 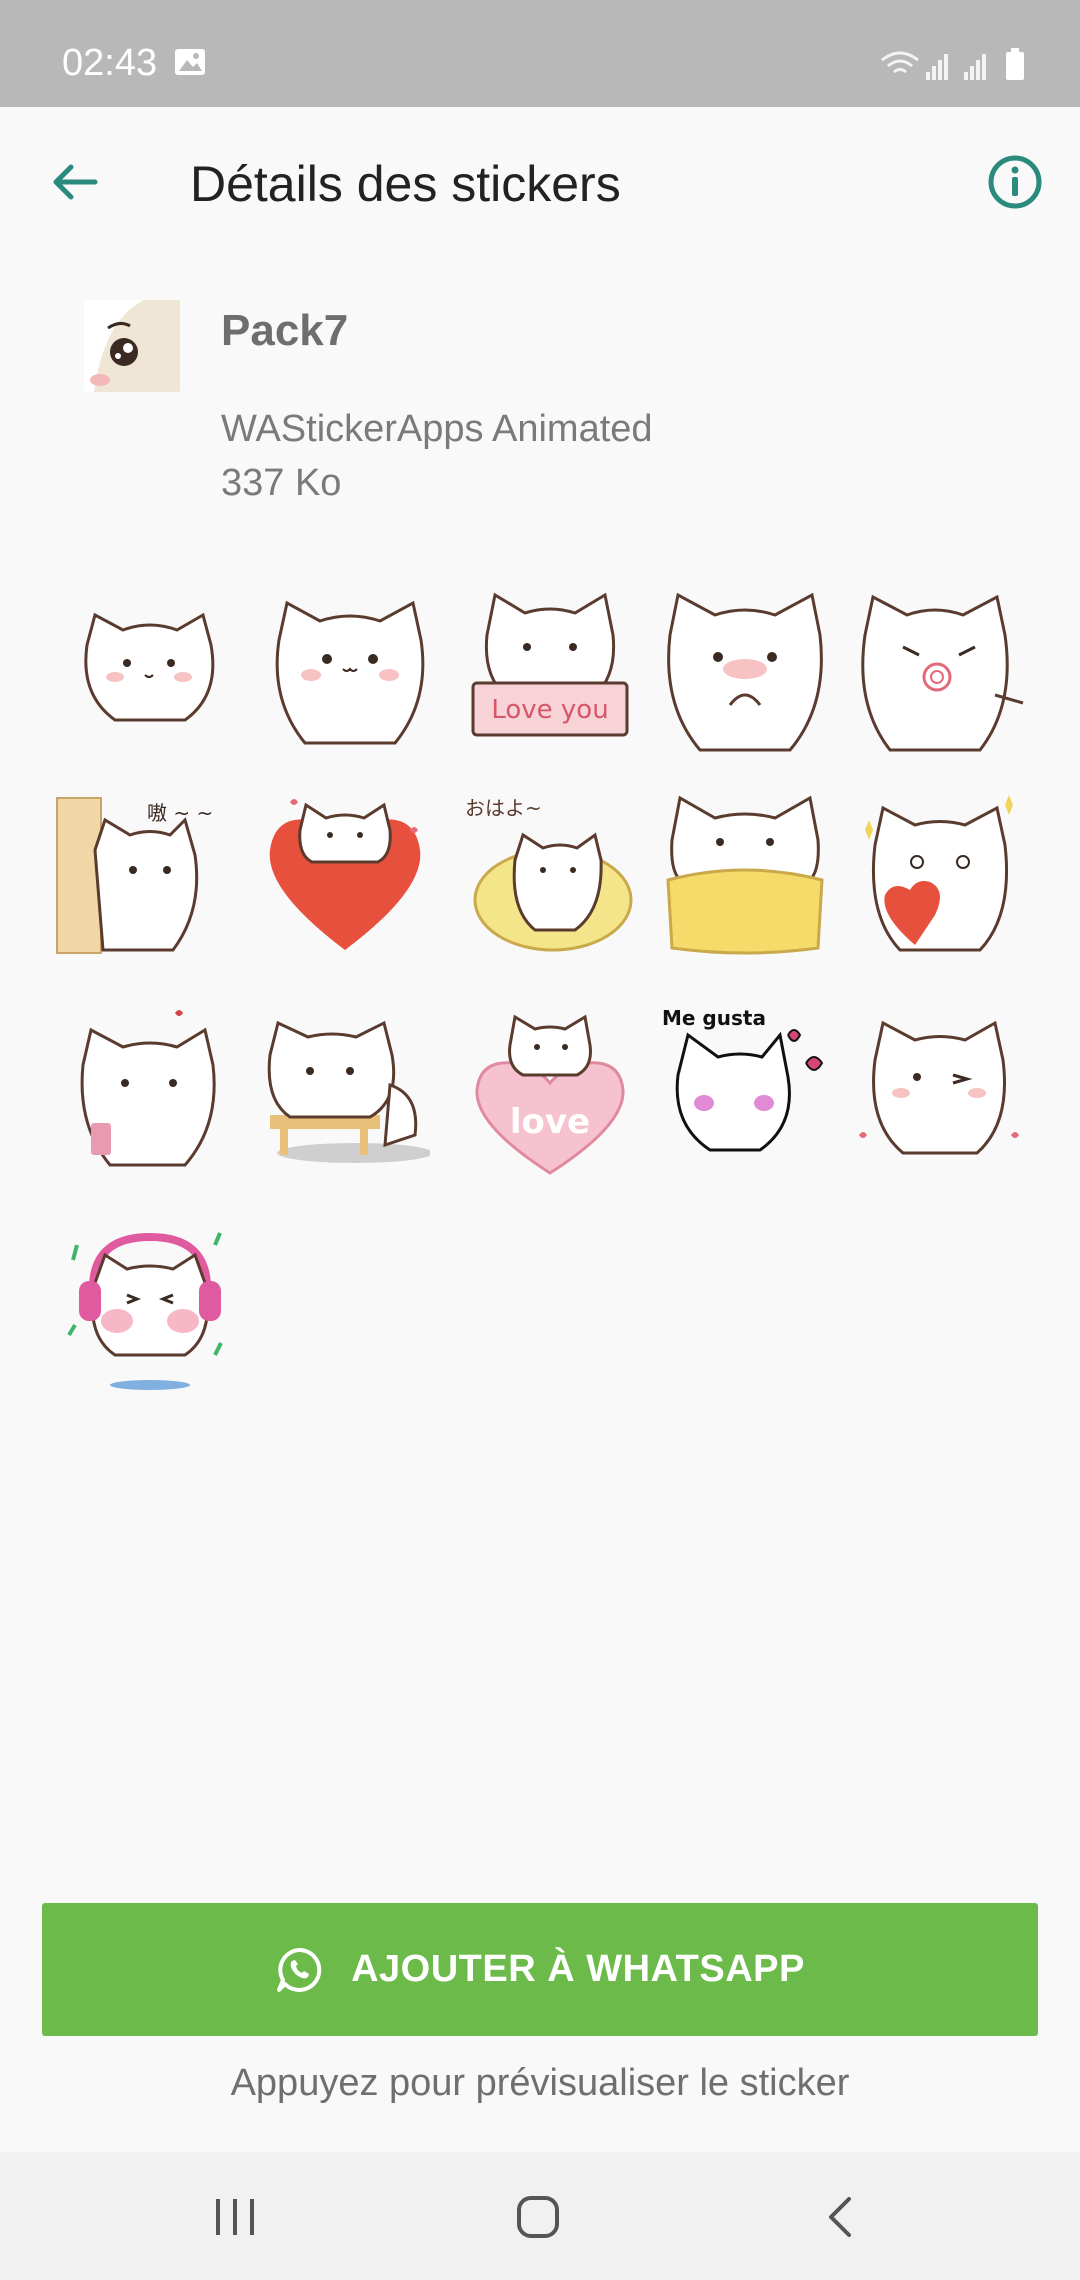 What do you see at coordinates (437, 429) in the screenshot?
I see `pack-publisher: WAStickerApps Animated` at bounding box center [437, 429].